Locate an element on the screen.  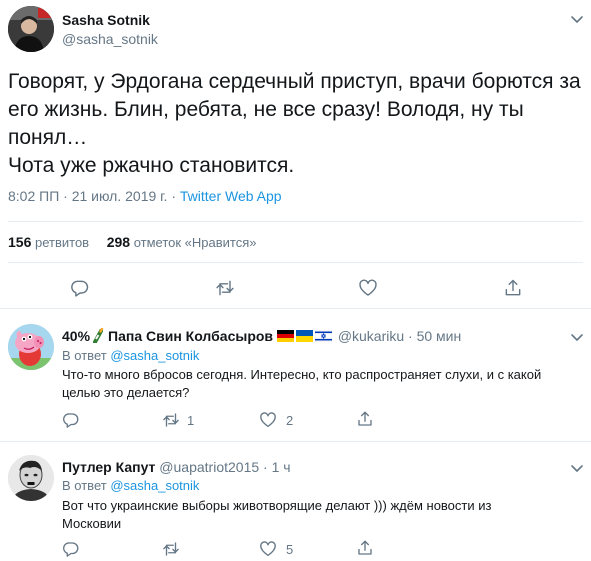
reply-name-prefix: 40% is located at coordinates (76, 336).